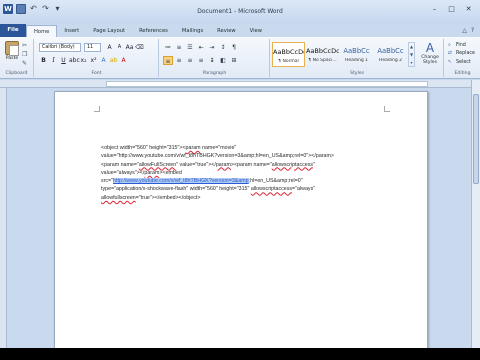  What do you see at coordinates (179, 60) in the screenshot?
I see `align-center-icon: ≡` at bounding box center [179, 60].